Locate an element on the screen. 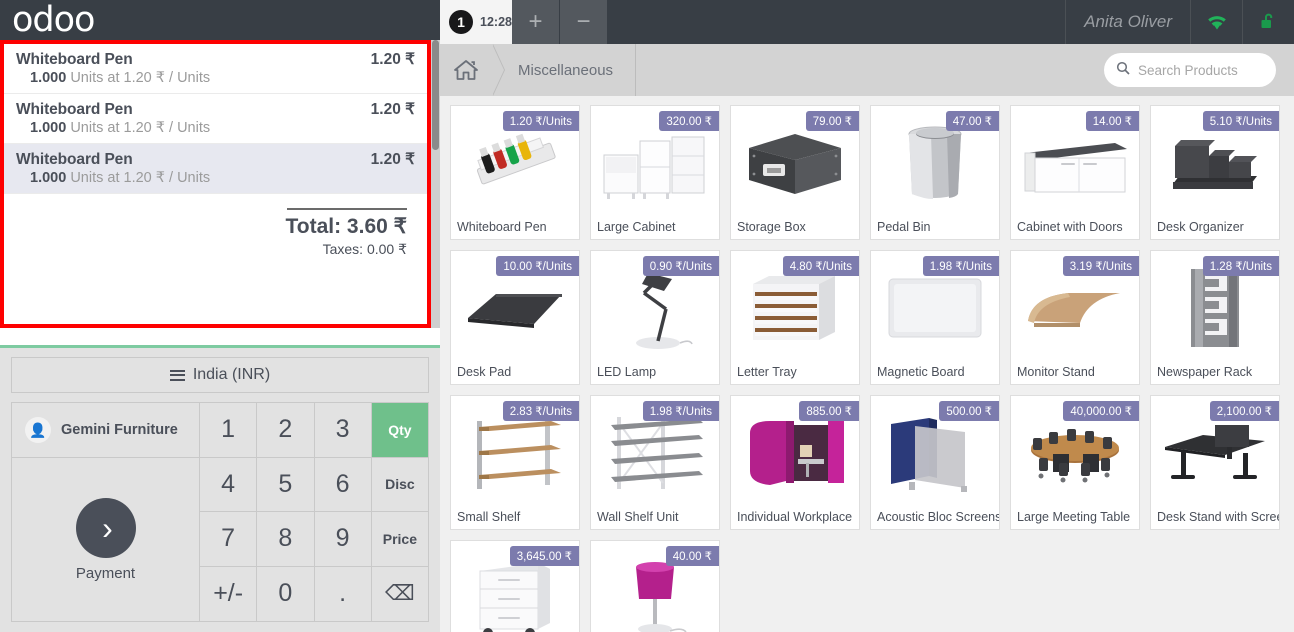 Image resolution: width=1294 pixels, height=632 pixels. product-card: 1.98 ₹/Units Wall Shelf Unit is located at coordinates (655, 462).